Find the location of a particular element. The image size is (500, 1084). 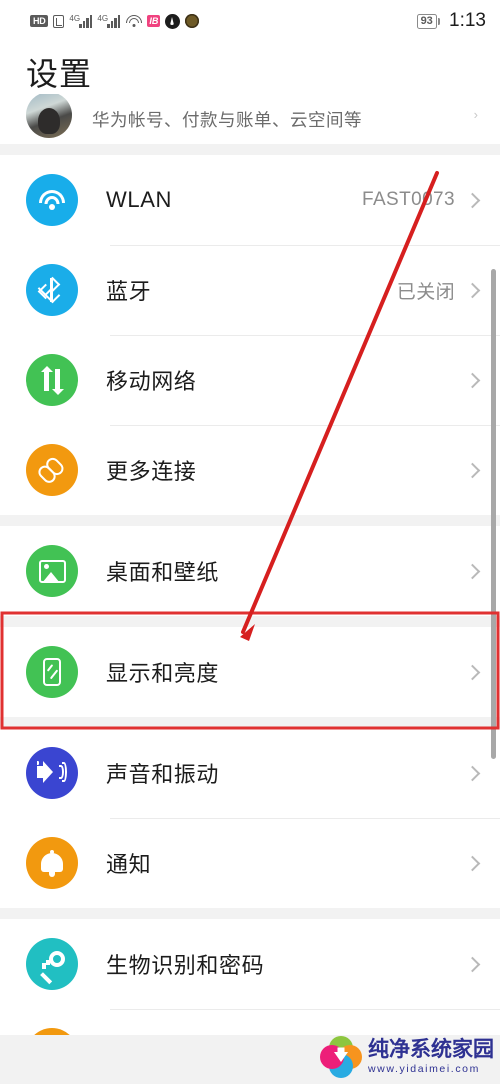

battery-cap-icon is located at coordinates (439, 21).